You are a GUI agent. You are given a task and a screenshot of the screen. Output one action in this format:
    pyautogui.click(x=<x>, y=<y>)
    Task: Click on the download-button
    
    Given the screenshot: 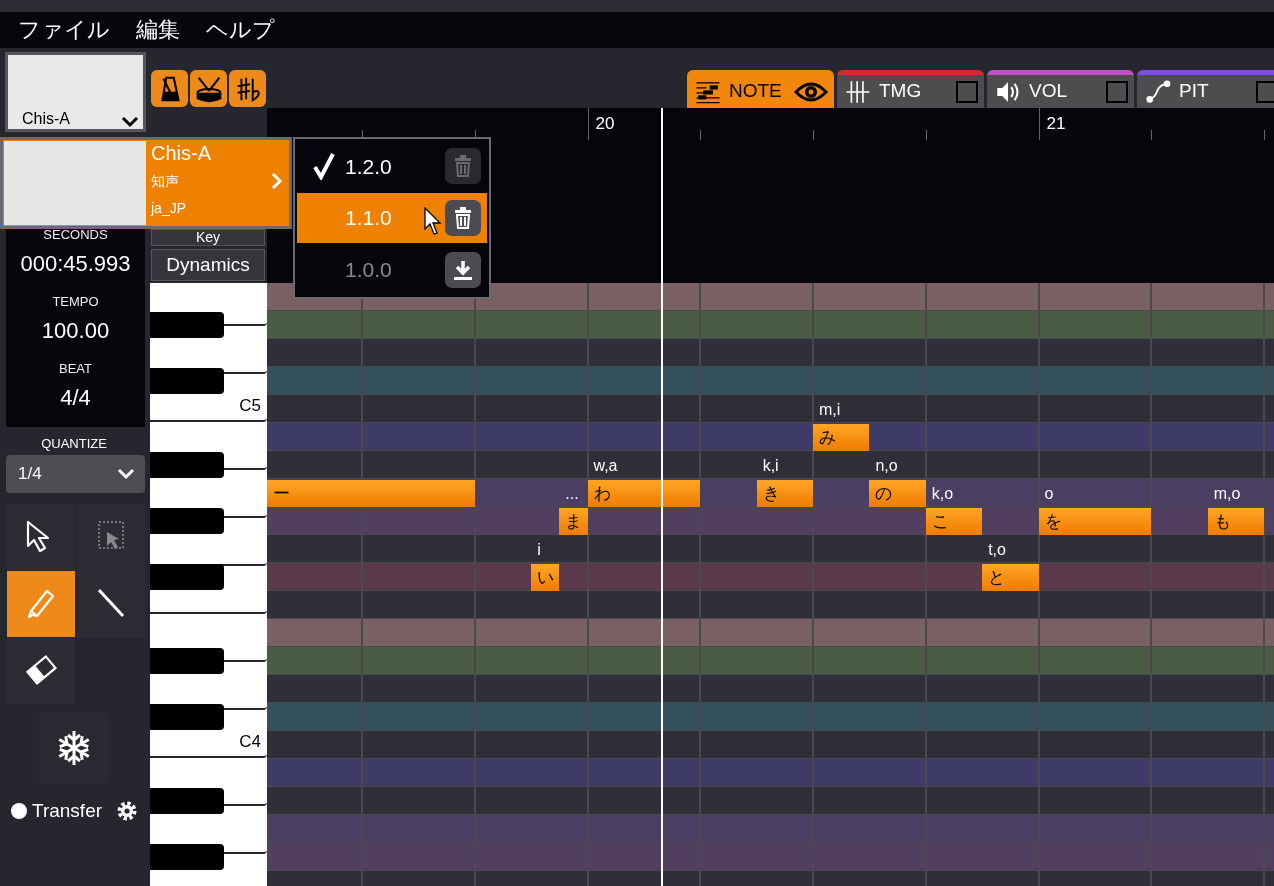 What is the action you would take?
    pyautogui.click(x=463, y=269)
    